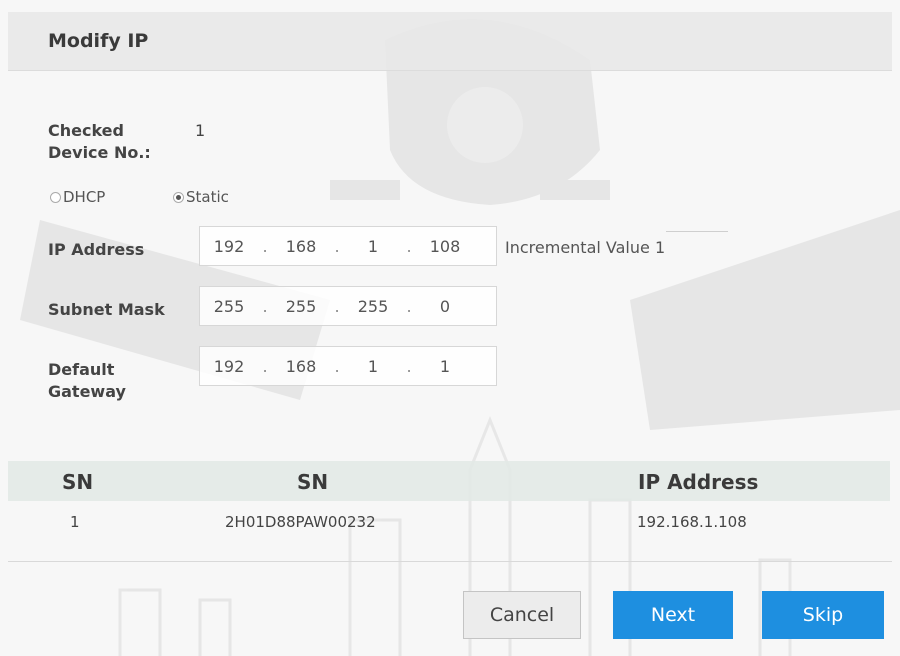  I want to click on gateway-octet-1: 192, so click(229, 366).